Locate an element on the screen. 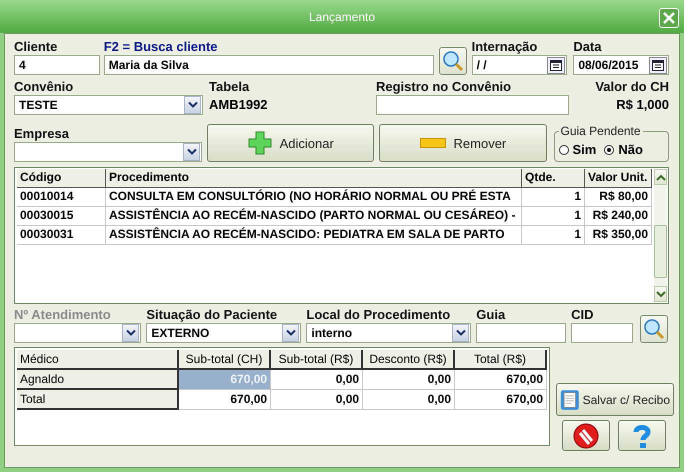  plus-icon is located at coordinates (260, 143).